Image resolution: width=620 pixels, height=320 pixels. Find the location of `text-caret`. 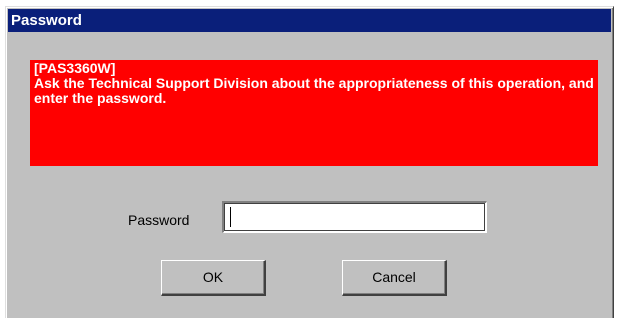

text-caret is located at coordinates (230, 217).